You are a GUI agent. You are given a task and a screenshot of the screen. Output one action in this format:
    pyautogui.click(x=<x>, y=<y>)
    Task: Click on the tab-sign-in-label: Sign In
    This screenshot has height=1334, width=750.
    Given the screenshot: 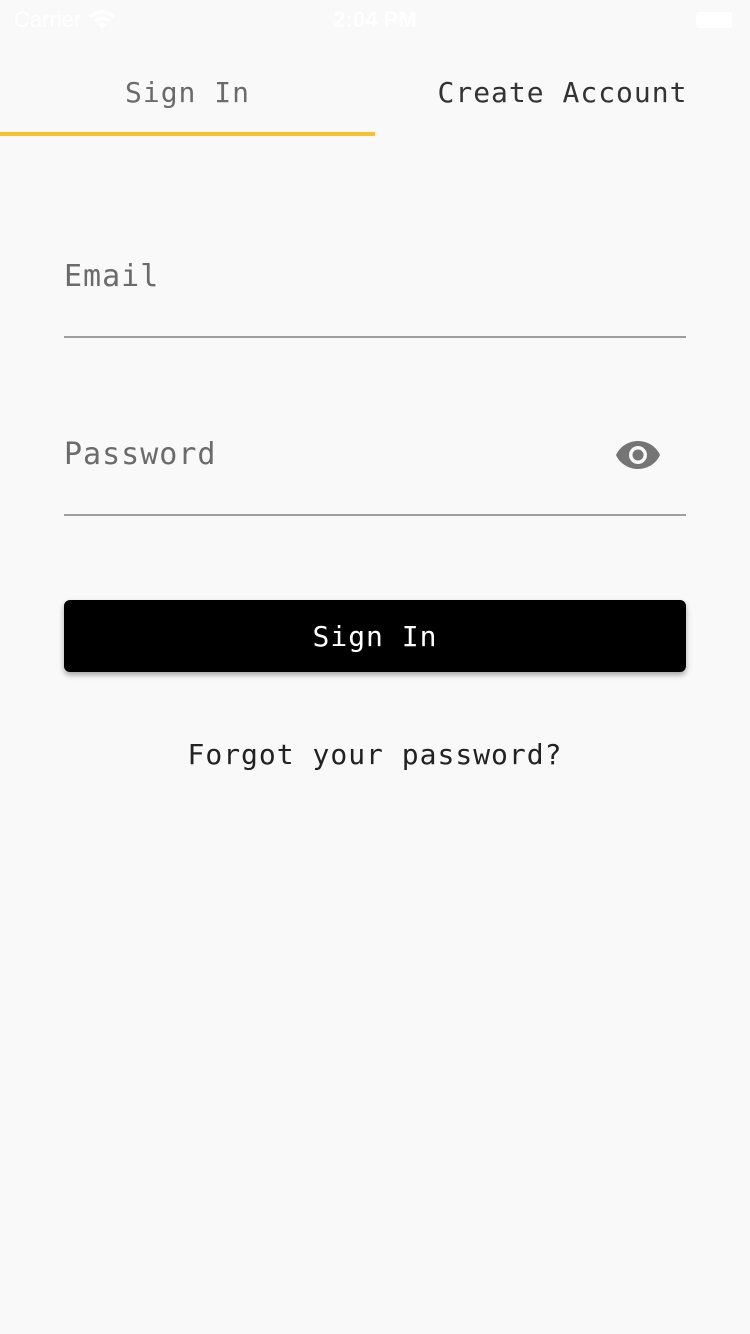 What is the action you would take?
    pyautogui.click(x=187, y=92)
    